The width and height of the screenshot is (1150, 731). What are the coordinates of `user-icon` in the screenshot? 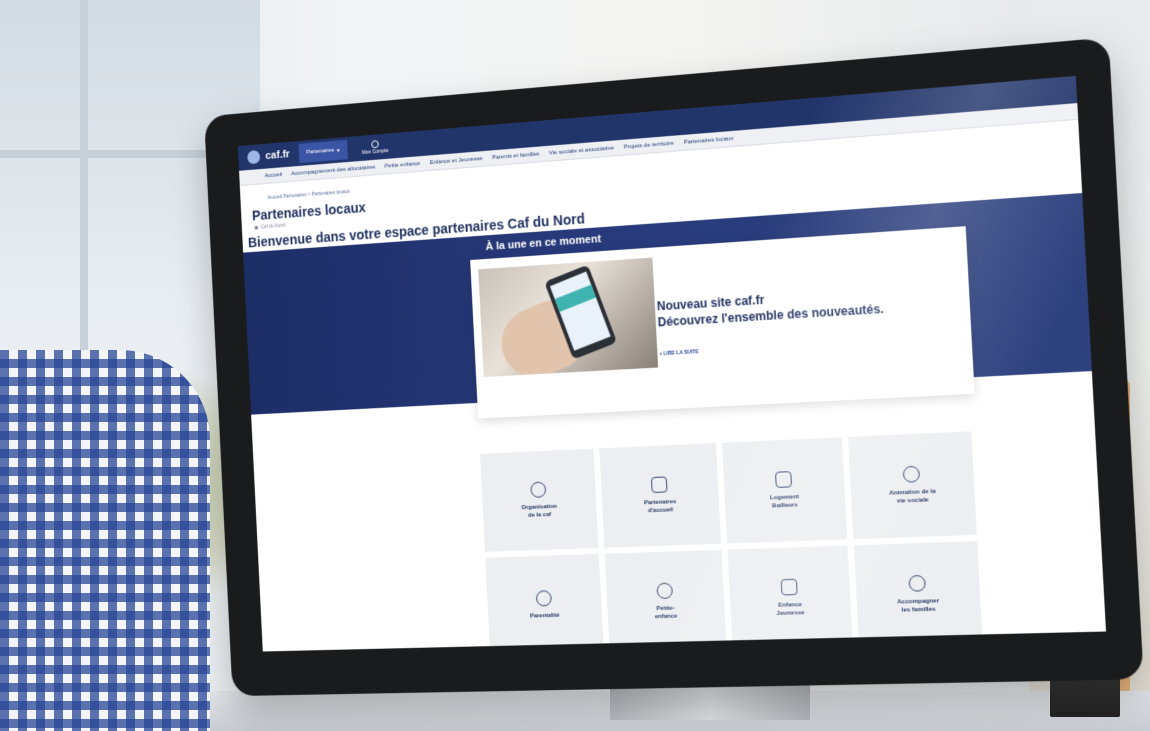 It's located at (375, 143).